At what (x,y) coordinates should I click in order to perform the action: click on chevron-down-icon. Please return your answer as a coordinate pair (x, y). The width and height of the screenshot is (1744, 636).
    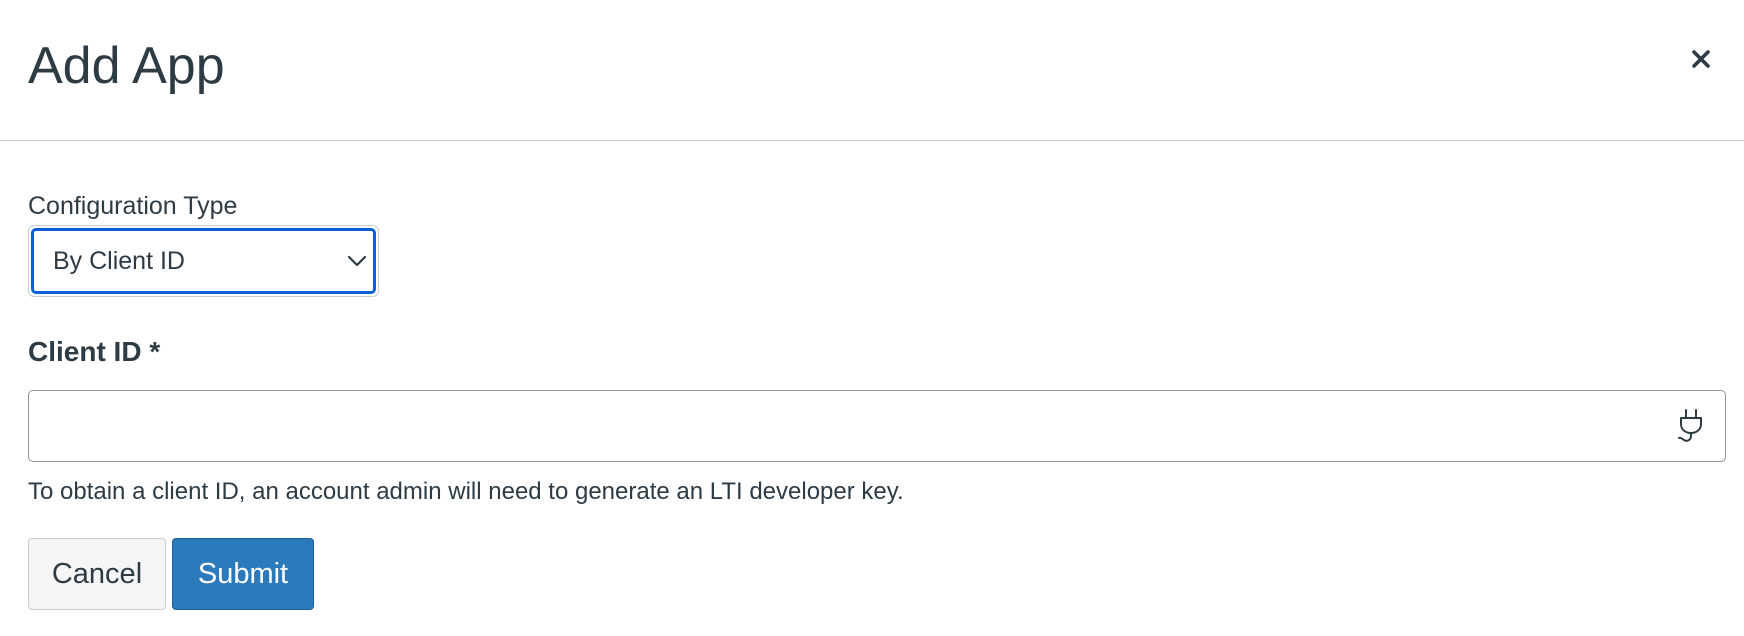
    Looking at the image, I should click on (357, 261).